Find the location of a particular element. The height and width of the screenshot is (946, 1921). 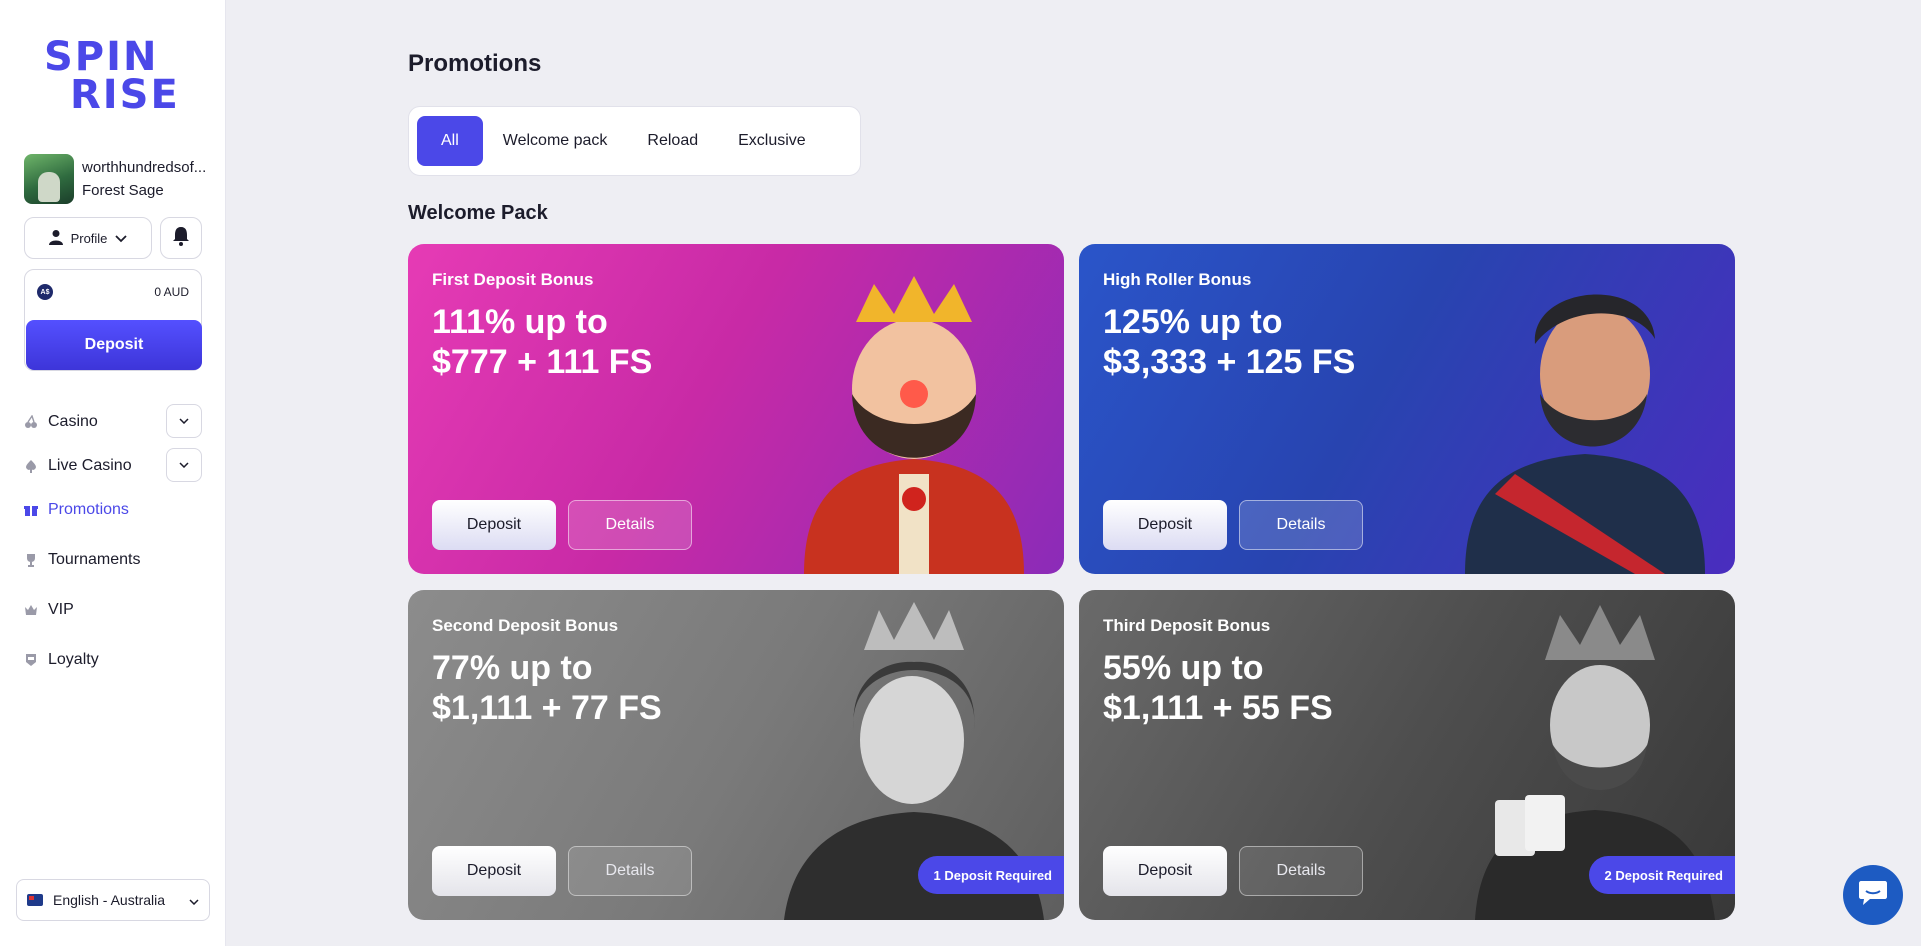

user-icon is located at coordinates (55, 238).